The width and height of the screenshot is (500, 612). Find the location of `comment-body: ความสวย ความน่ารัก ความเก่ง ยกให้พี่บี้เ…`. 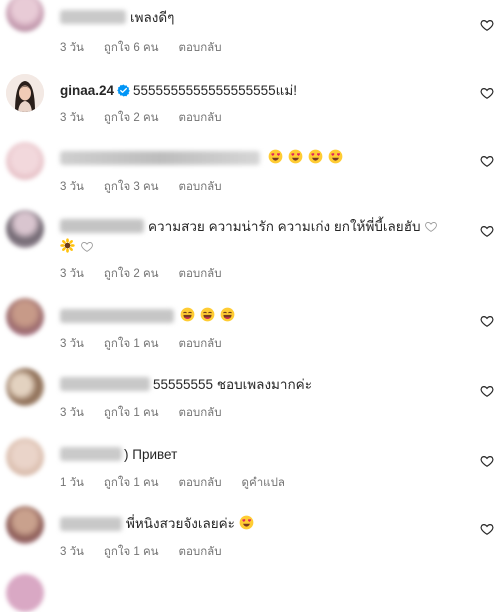

comment-body: ความสวย ความน่ารัก ความเก่ง ยกให้พี่บี้เ… is located at coordinates (284, 226).